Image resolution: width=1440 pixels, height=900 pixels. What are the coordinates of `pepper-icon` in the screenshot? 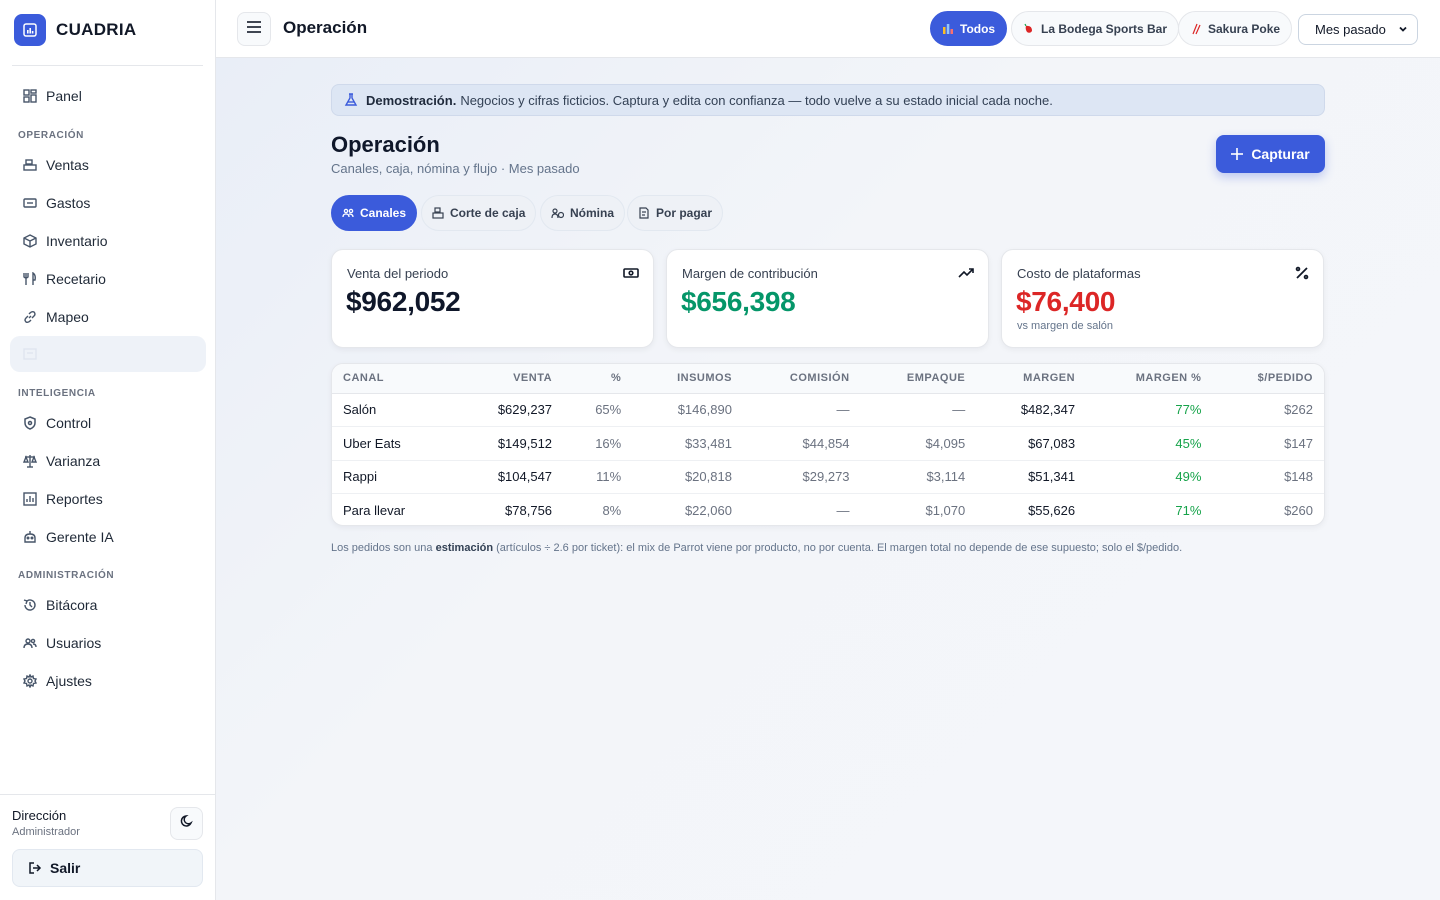 It's located at (1029, 29).